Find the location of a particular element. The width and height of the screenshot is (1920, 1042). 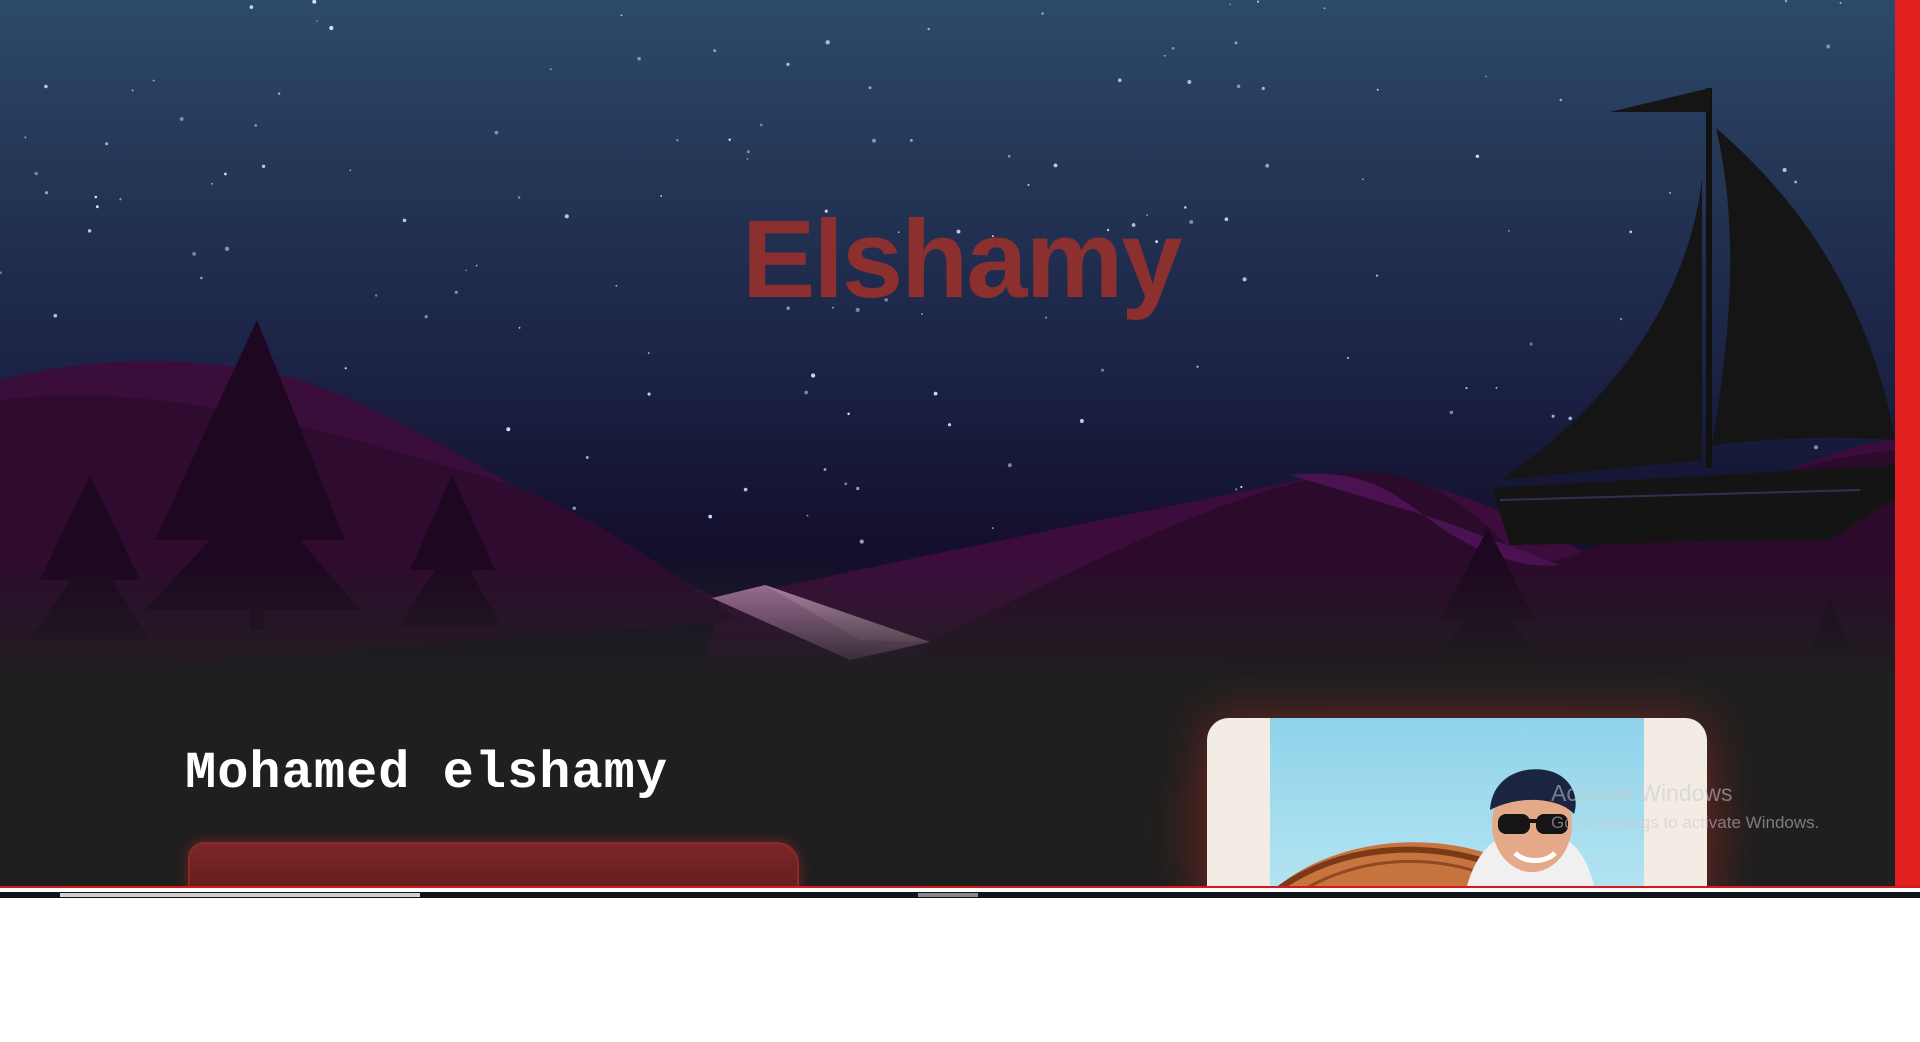

horizontal-scrollbar is located at coordinates (960, 895).